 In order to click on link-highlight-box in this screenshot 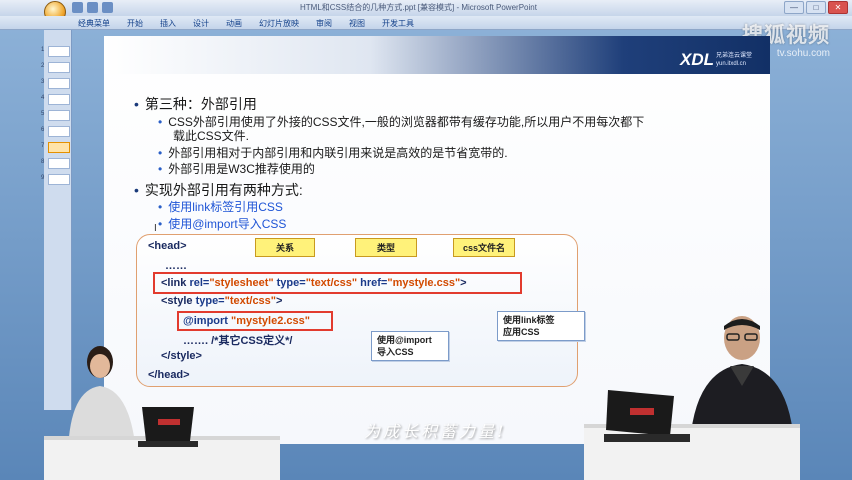, I will do `click(337, 283)`.